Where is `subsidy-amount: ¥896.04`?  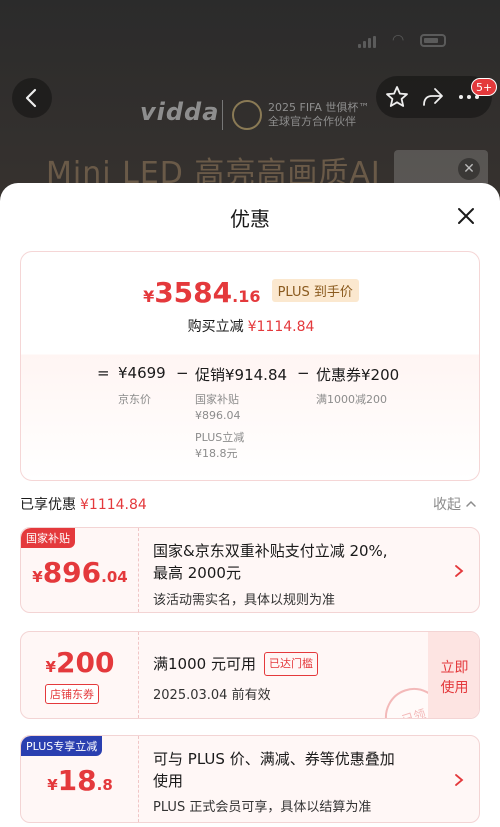
subsidy-amount: ¥896.04 is located at coordinates (80, 572).